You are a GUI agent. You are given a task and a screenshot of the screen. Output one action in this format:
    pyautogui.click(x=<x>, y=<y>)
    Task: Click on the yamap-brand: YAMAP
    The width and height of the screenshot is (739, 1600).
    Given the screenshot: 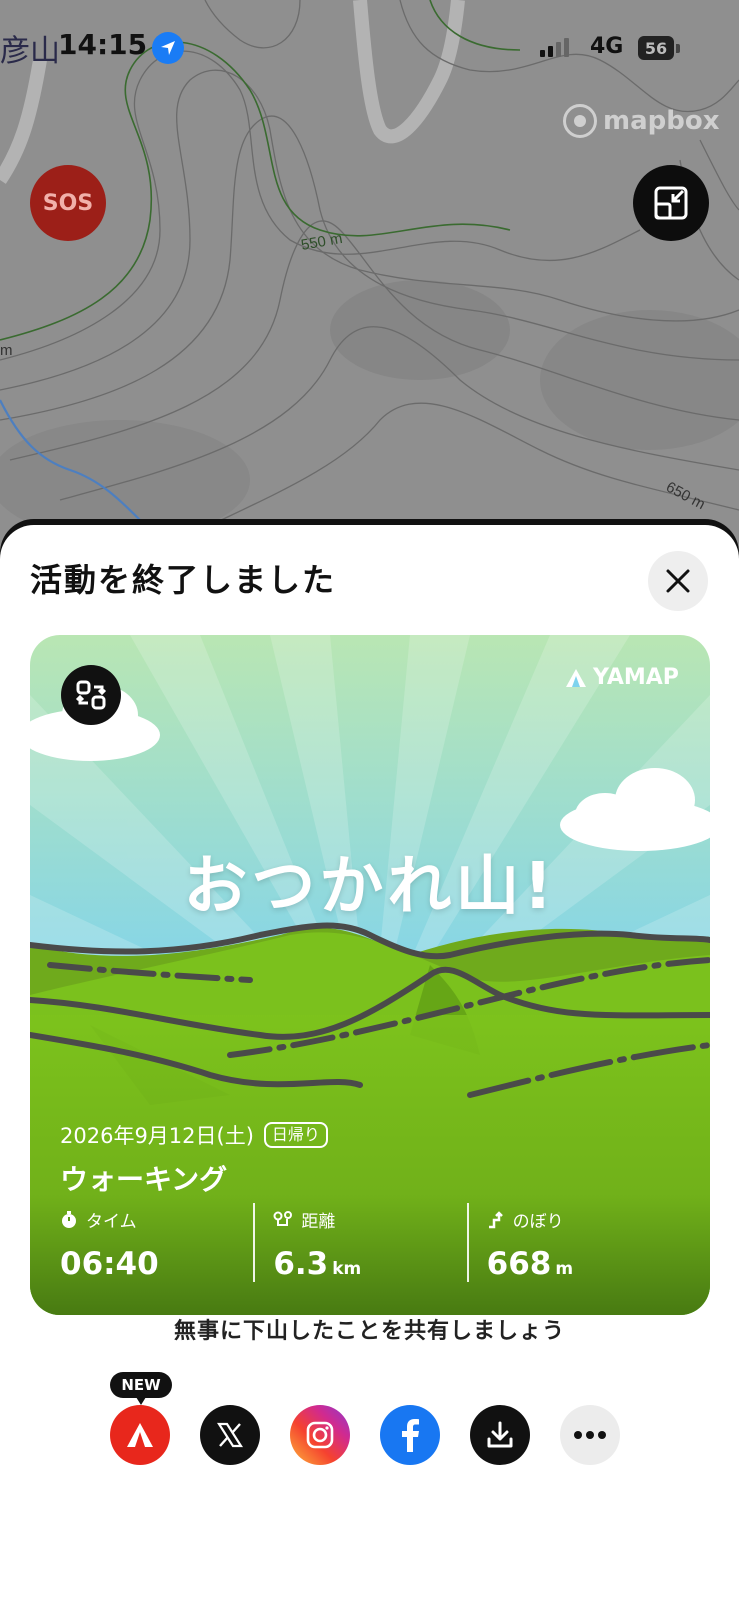 What is the action you would take?
    pyautogui.click(x=622, y=677)
    